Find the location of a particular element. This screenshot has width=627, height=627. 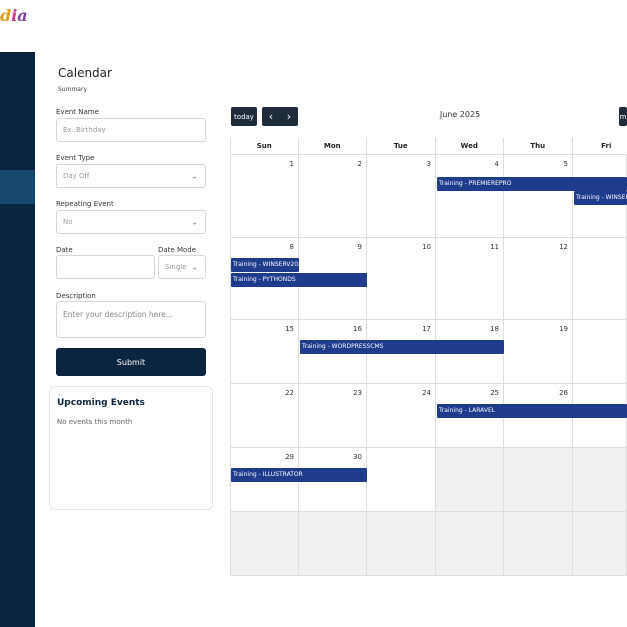

logo-letter: a is located at coordinates (22, 15).